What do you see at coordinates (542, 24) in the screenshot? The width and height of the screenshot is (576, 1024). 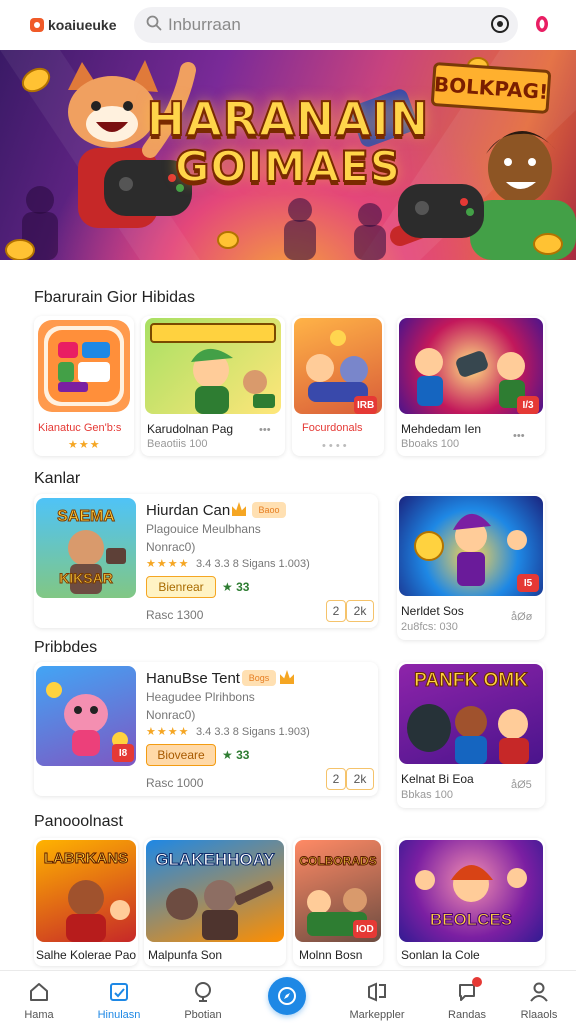 I see `notification-icon` at bounding box center [542, 24].